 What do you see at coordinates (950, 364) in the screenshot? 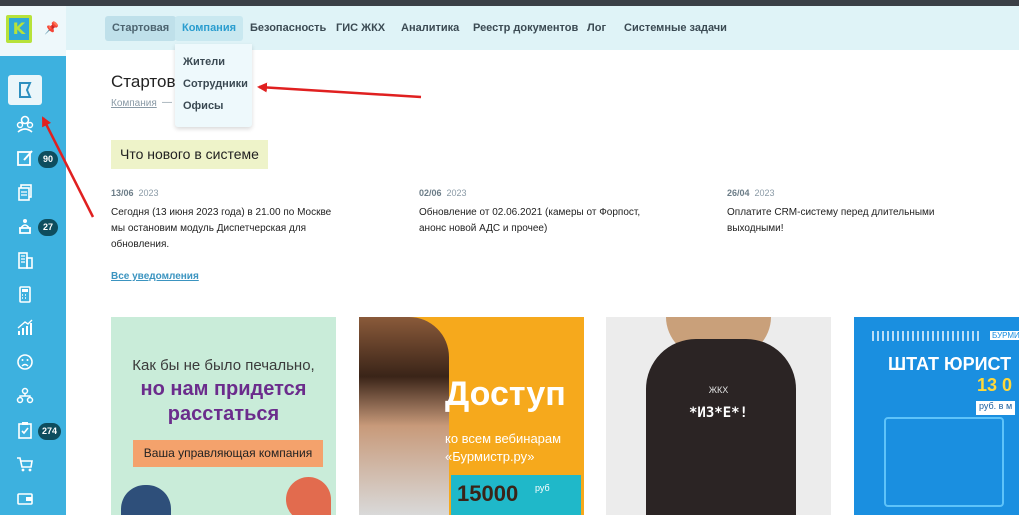
I see `banner-title: ШТАТ ЮРИСТ` at bounding box center [950, 364].